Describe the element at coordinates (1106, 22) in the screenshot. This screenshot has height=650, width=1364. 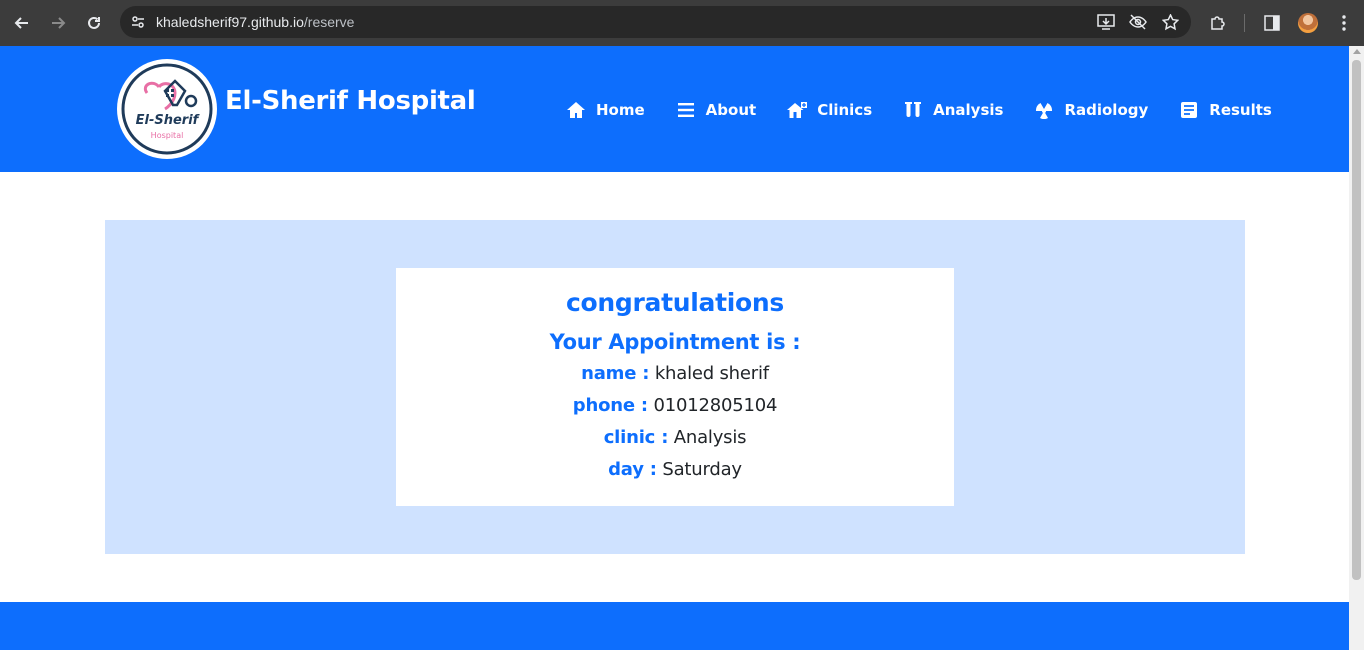
I see `install-app-icon` at that location.